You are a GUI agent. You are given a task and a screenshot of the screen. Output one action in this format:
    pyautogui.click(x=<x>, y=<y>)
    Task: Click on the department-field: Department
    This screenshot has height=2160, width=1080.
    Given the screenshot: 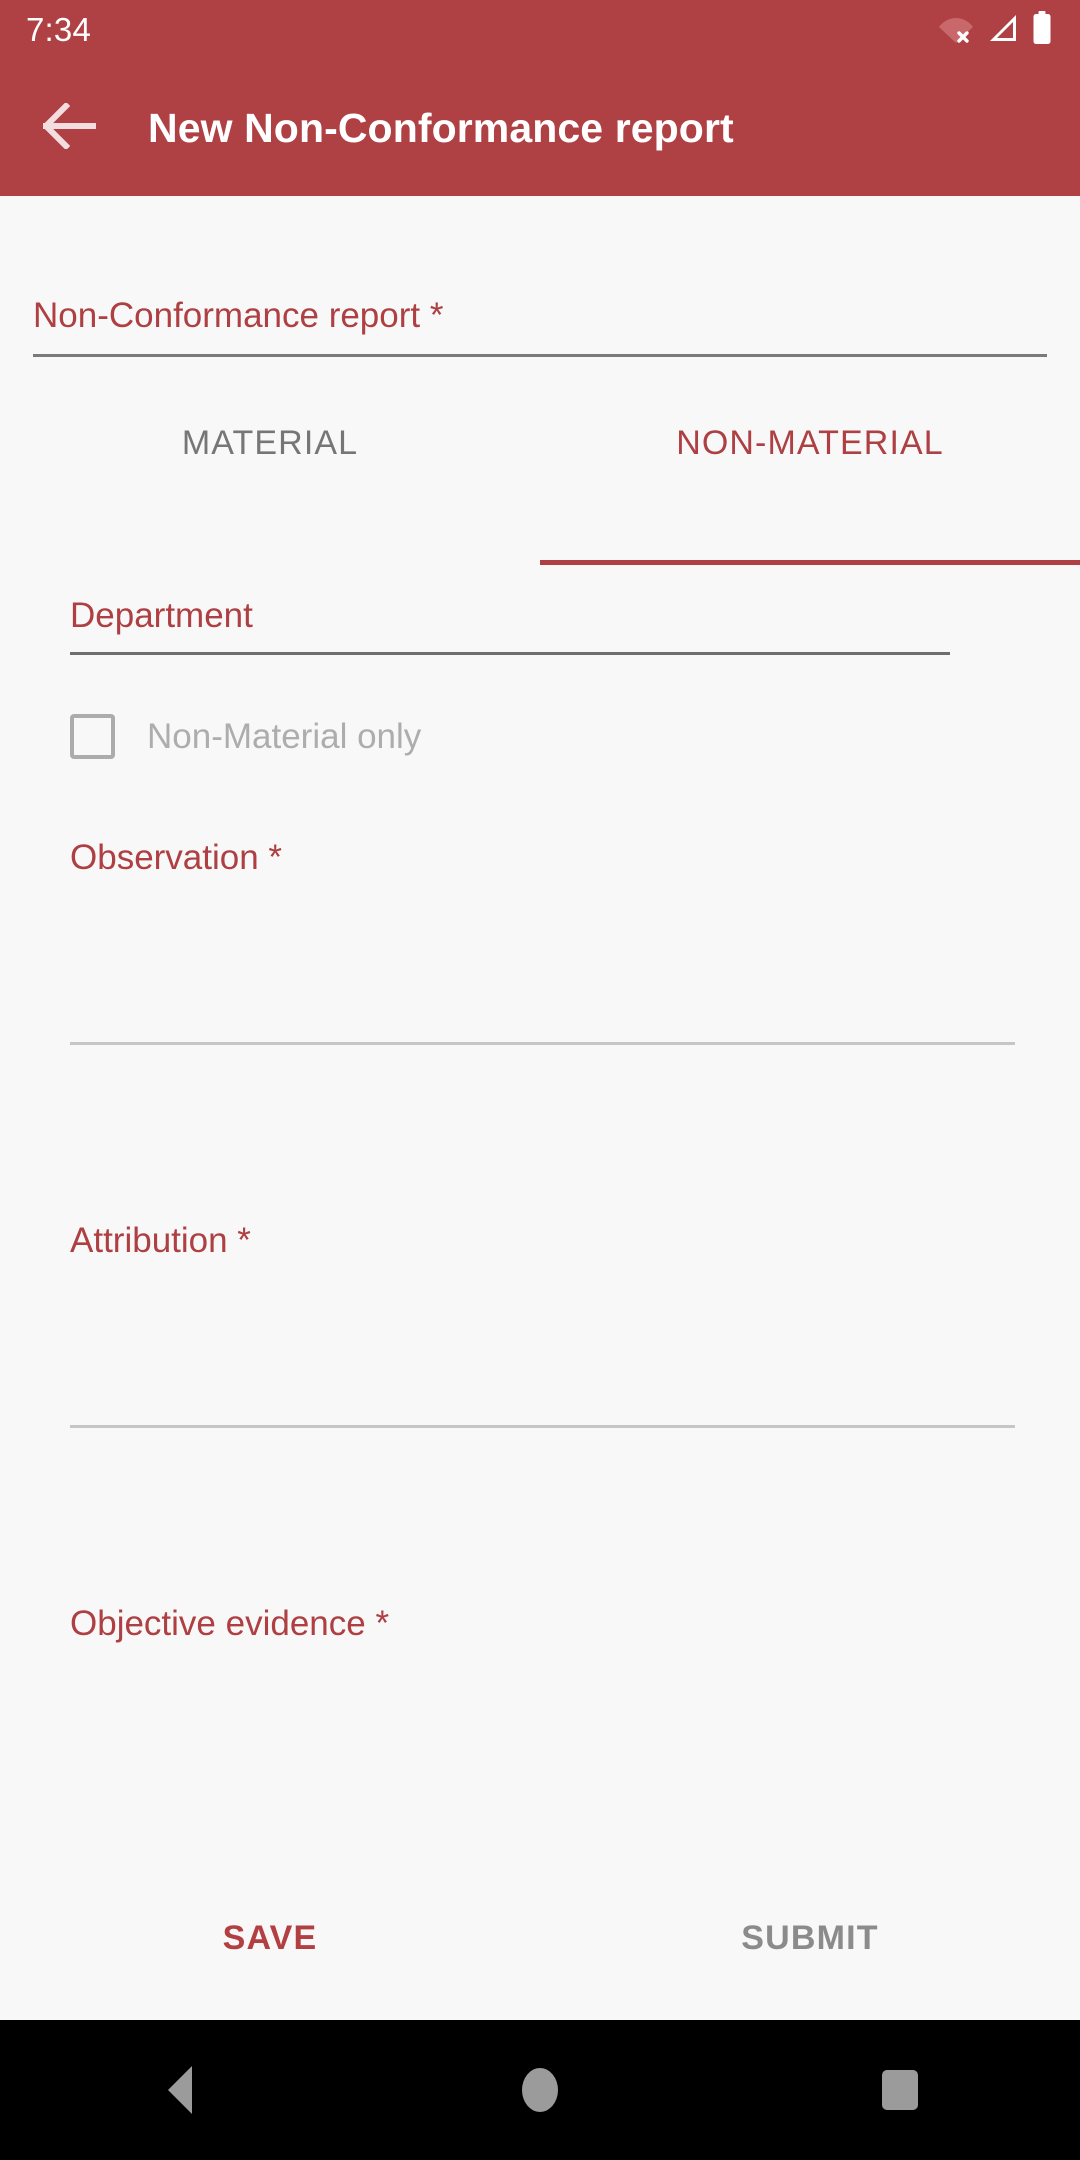 What is the action you would take?
    pyautogui.click(x=510, y=624)
    